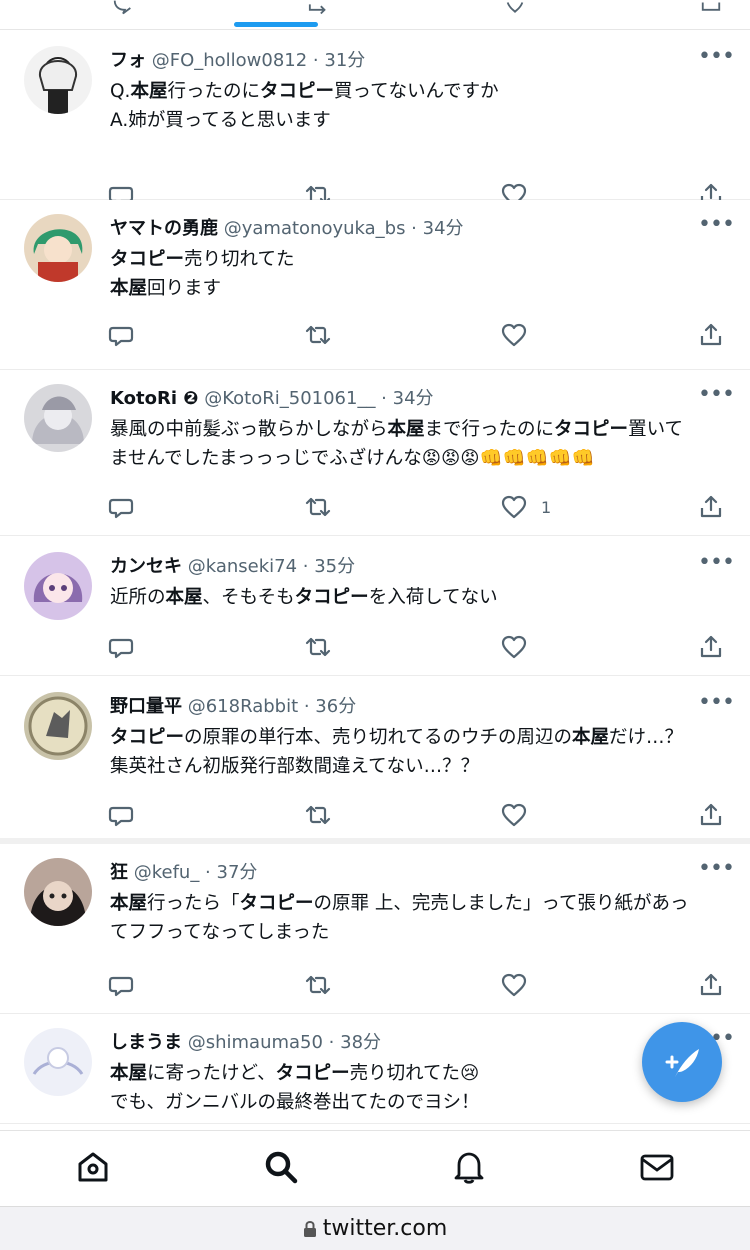  I want to click on display-name: 野口量平, so click(146, 706).